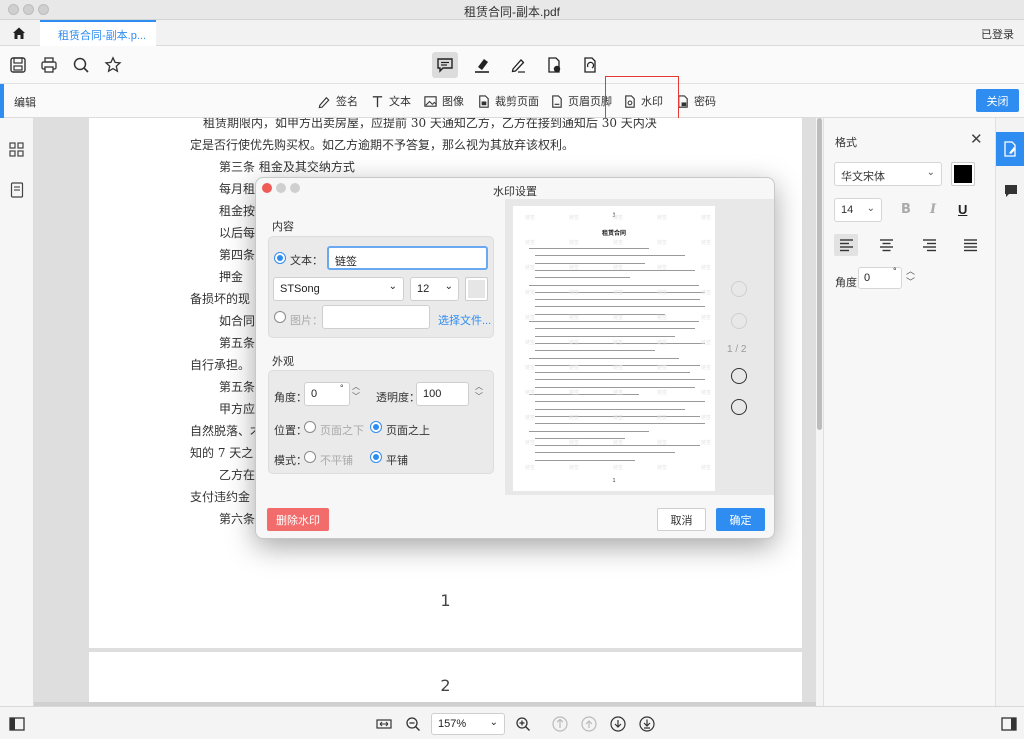  Describe the element at coordinates (17, 191) in the screenshot. I see `bookmark-panel-icon` at that location.